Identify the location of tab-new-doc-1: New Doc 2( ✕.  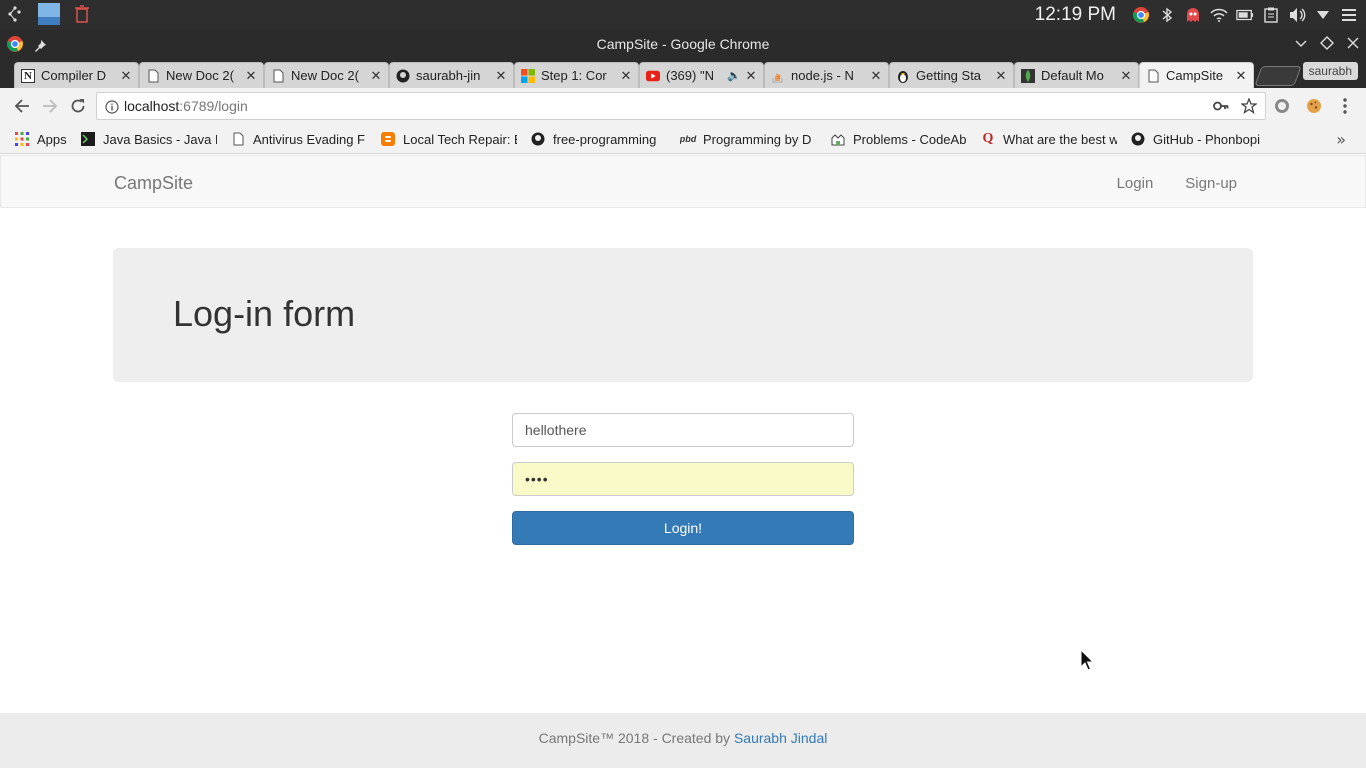
(201, 75).